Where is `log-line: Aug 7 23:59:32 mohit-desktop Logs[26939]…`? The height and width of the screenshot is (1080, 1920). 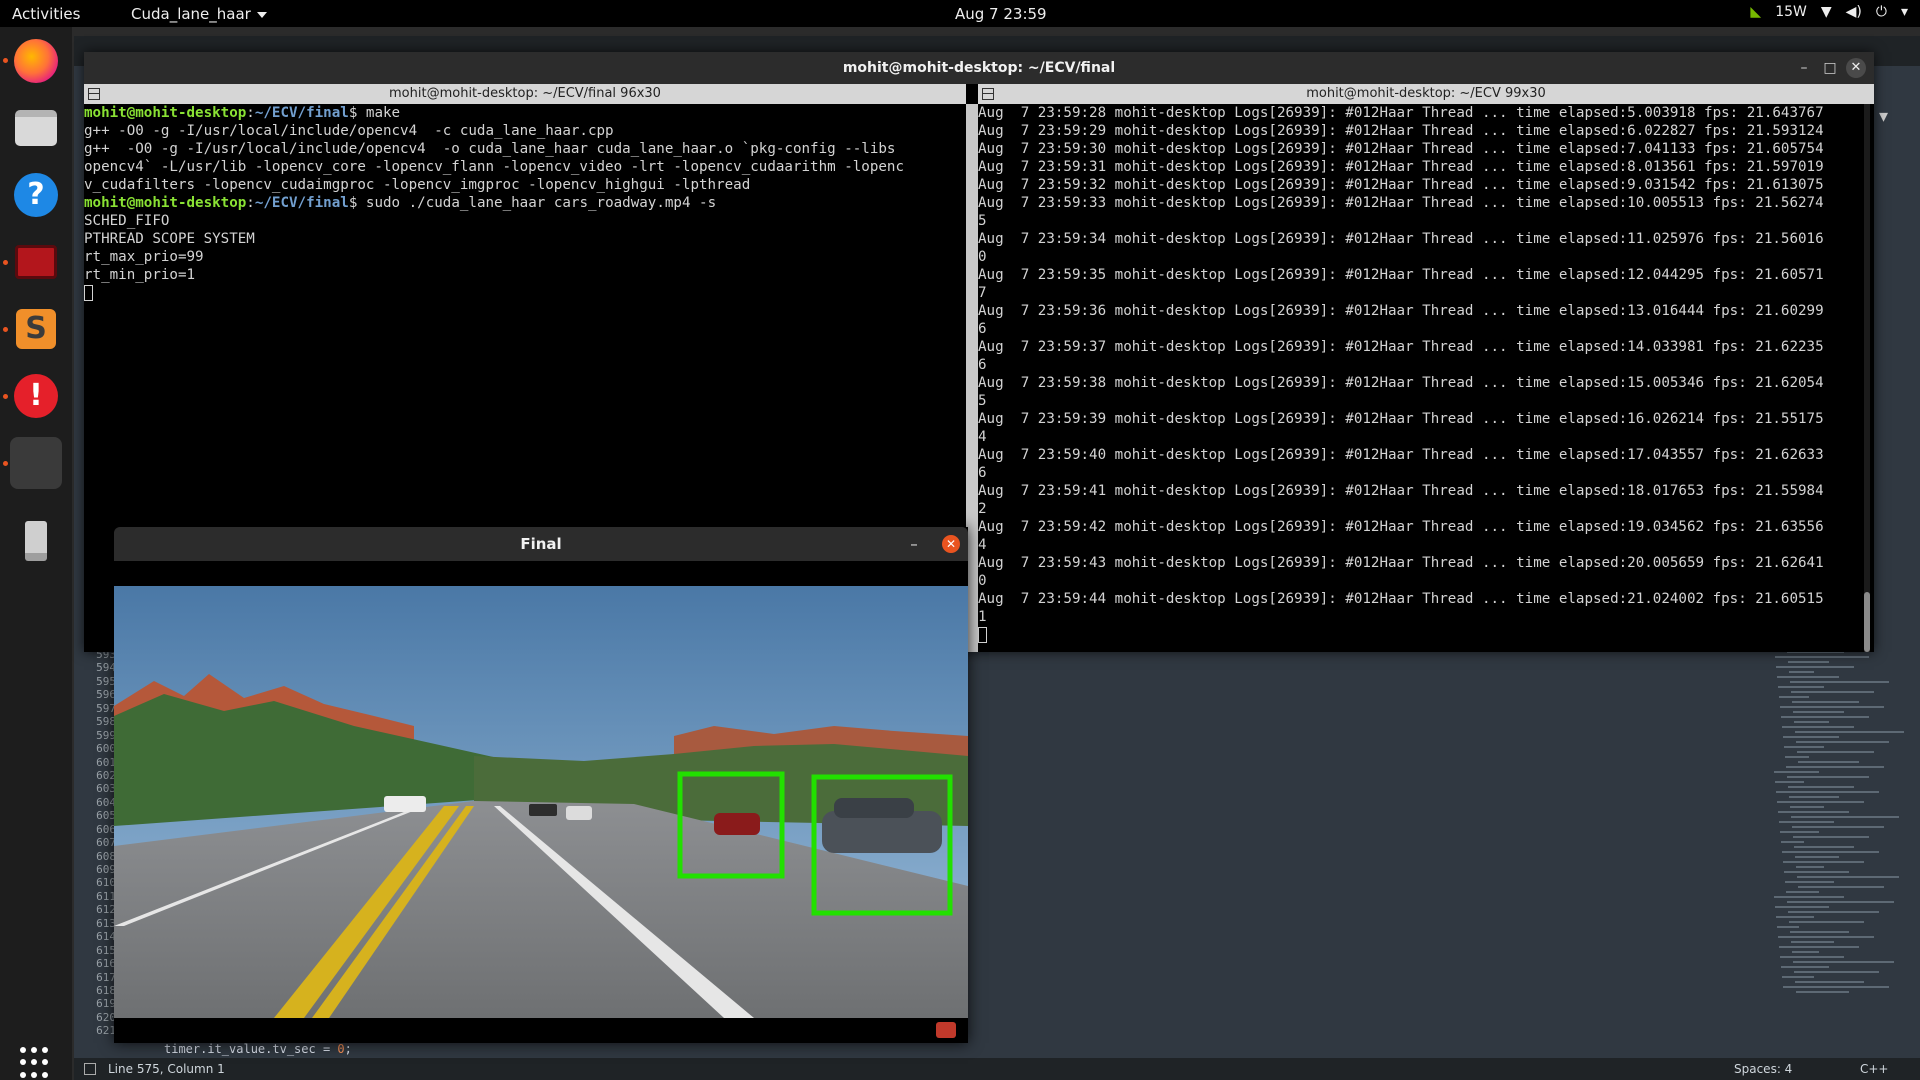 log-line: Aug 7 23:59:32 mohit-desktop Logs[26939]… is located at coordinates (1401, 185).